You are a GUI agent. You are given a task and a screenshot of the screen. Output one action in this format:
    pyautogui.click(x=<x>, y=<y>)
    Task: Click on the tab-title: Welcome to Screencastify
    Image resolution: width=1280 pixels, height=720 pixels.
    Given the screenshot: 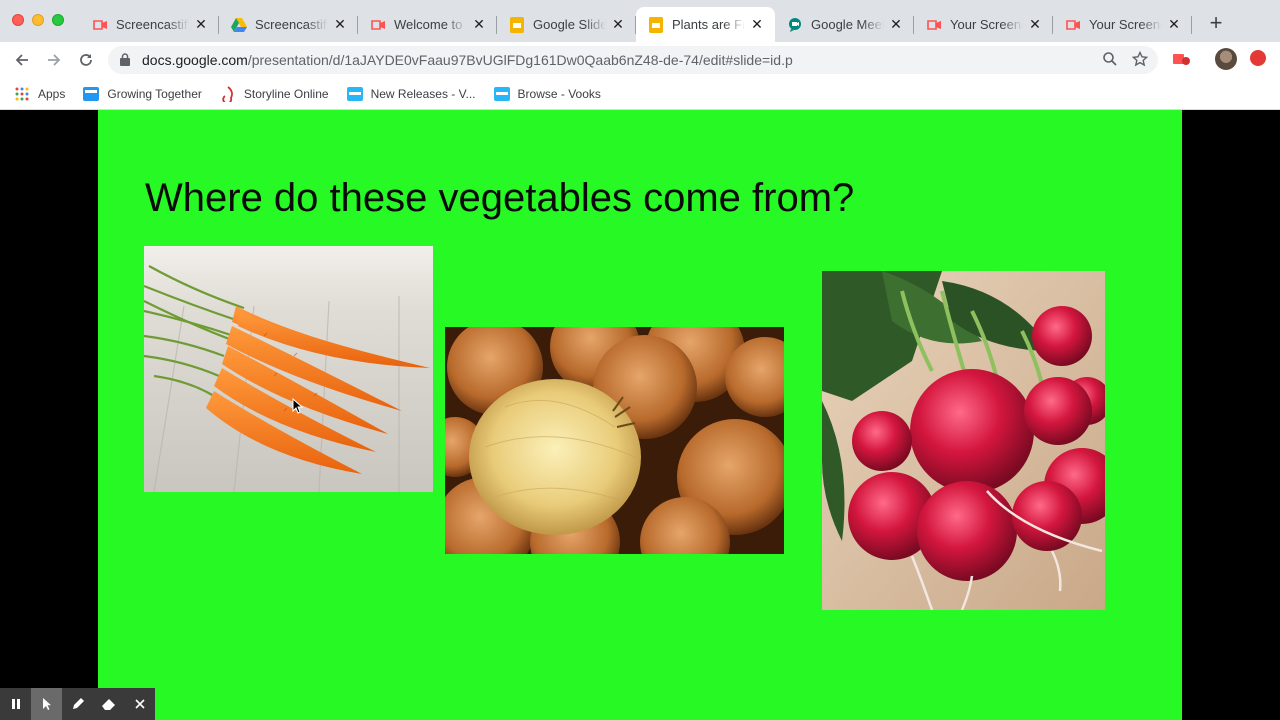 What is the action you would take?
    pyautogui.click(x=430, y=24)
    